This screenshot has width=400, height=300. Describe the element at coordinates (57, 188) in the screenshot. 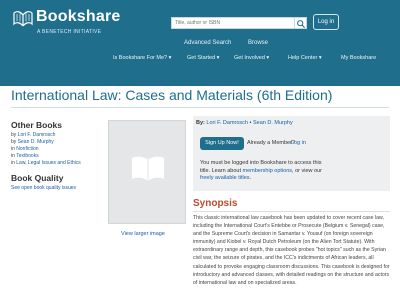

I see `quality-issues-link: See open book quality issues` at that location.